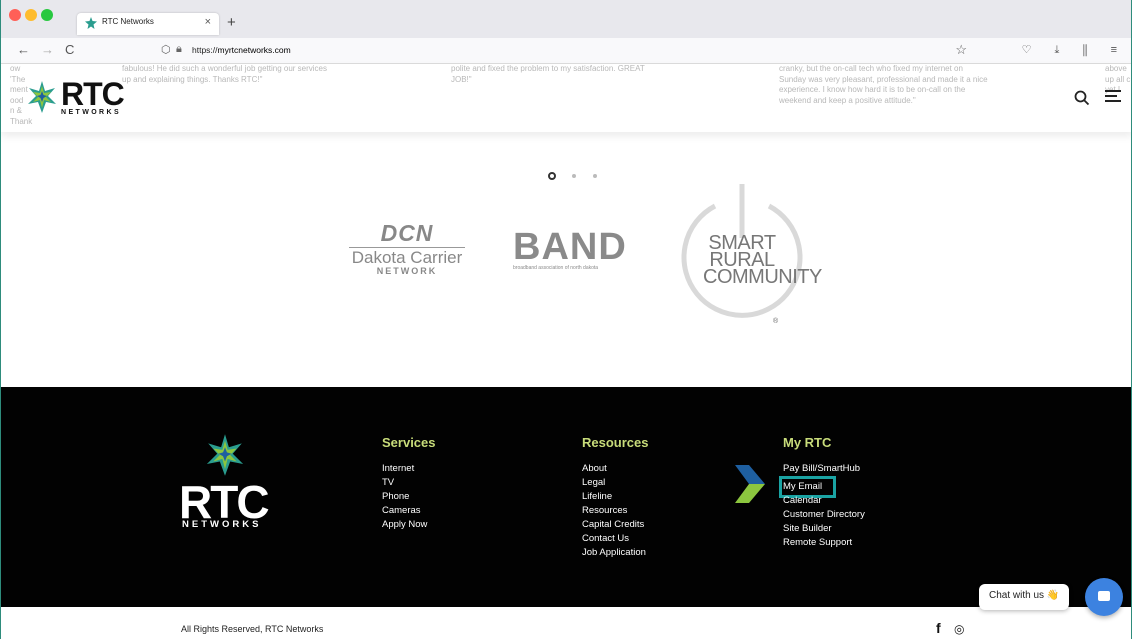 This screenshot has height=639, width=1132. I want to click on reload-button: C, so click(69, 49).